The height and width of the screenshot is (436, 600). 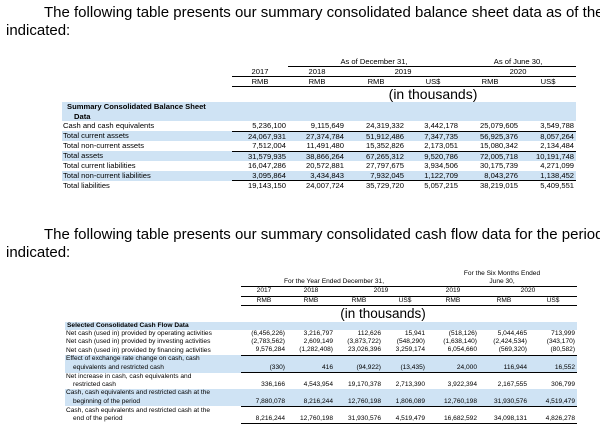 I want to click on bs-cell: 7,512,004, so click(x=260, y=146).